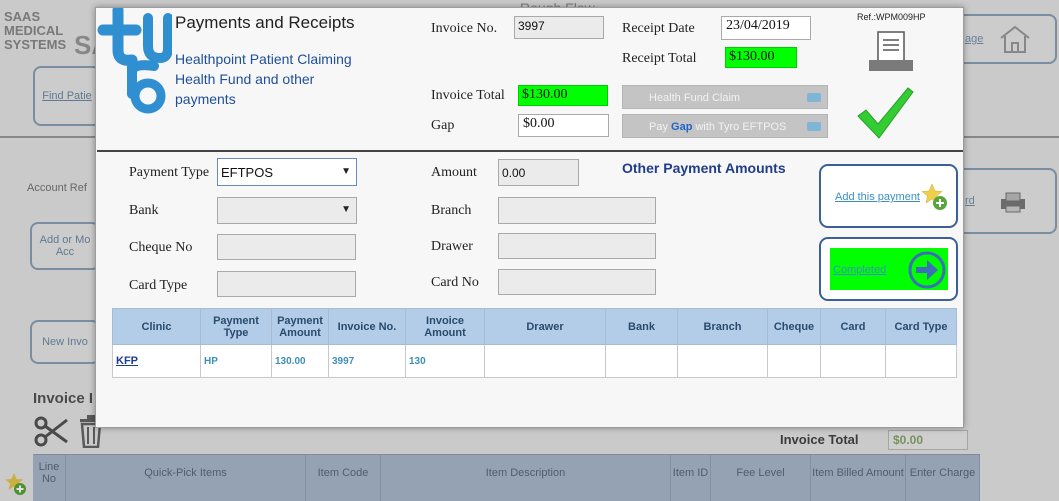 This screenshot has width=1059, height=501. What do you see at coordinates (888, 269) in the screenshot?
I see `completed-button: Completed` at bounding box center [888, 269].